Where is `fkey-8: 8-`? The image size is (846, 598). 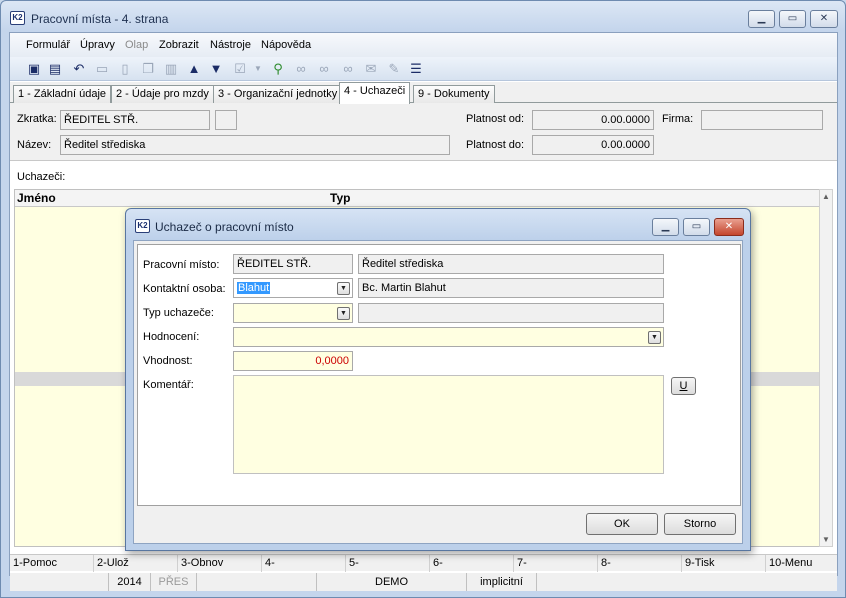 fkey-8: 8- is located at coordinates (640, 563).